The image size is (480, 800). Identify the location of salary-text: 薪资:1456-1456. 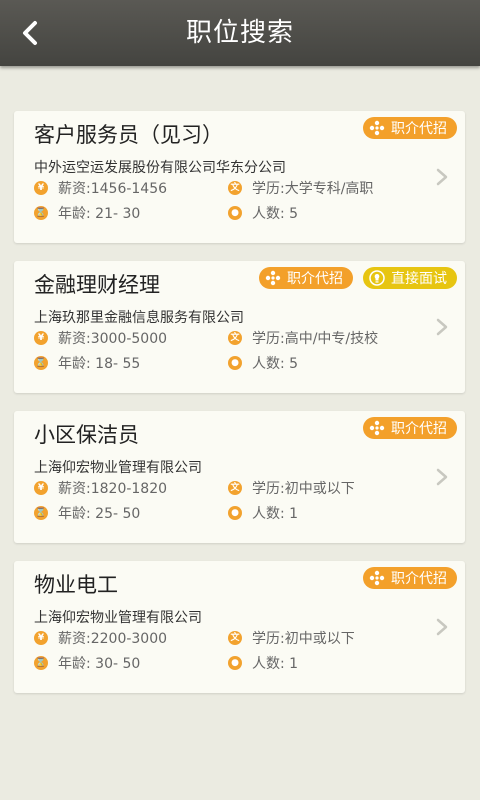
(113, 189).